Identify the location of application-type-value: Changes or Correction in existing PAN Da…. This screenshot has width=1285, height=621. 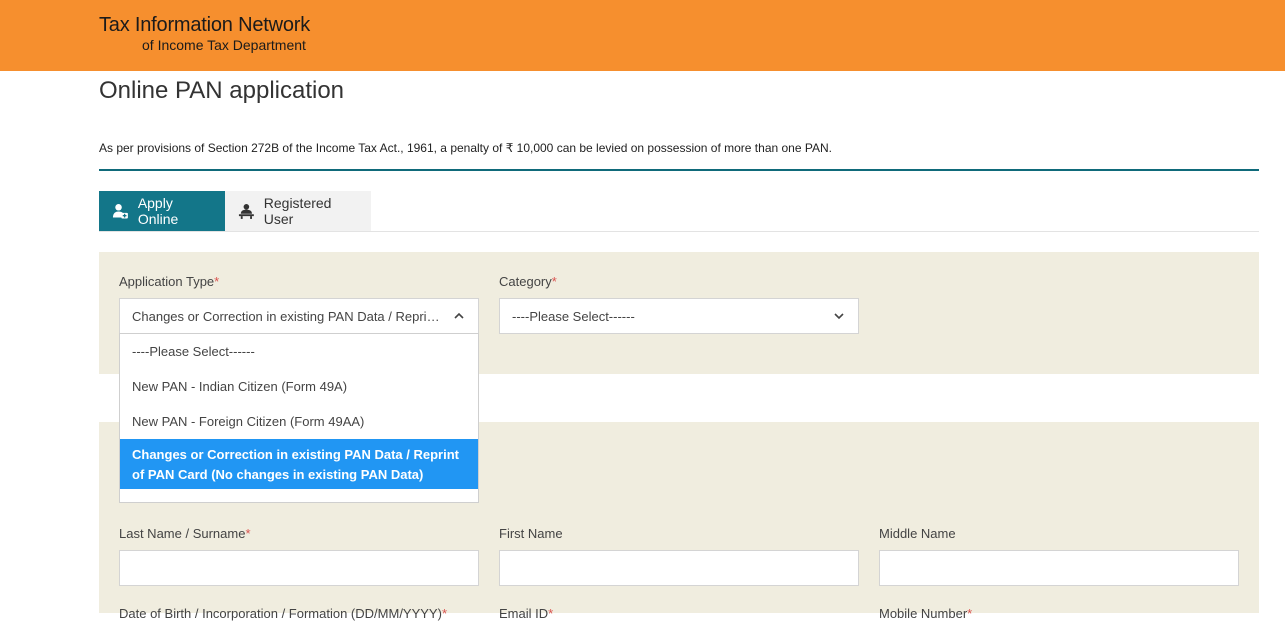
(289, 316).